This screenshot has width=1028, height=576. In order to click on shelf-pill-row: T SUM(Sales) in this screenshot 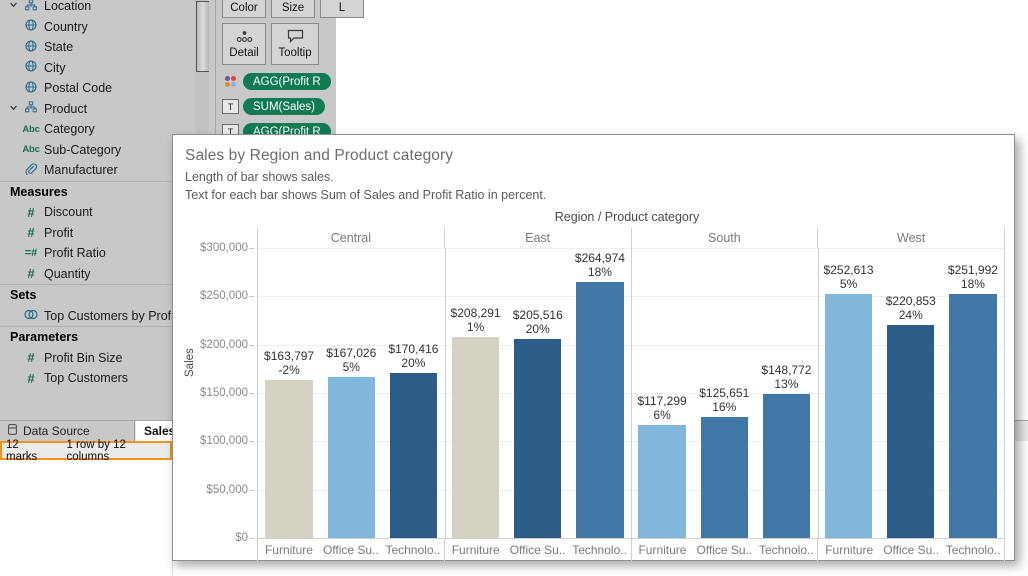, I will do `click(273, 106)`.